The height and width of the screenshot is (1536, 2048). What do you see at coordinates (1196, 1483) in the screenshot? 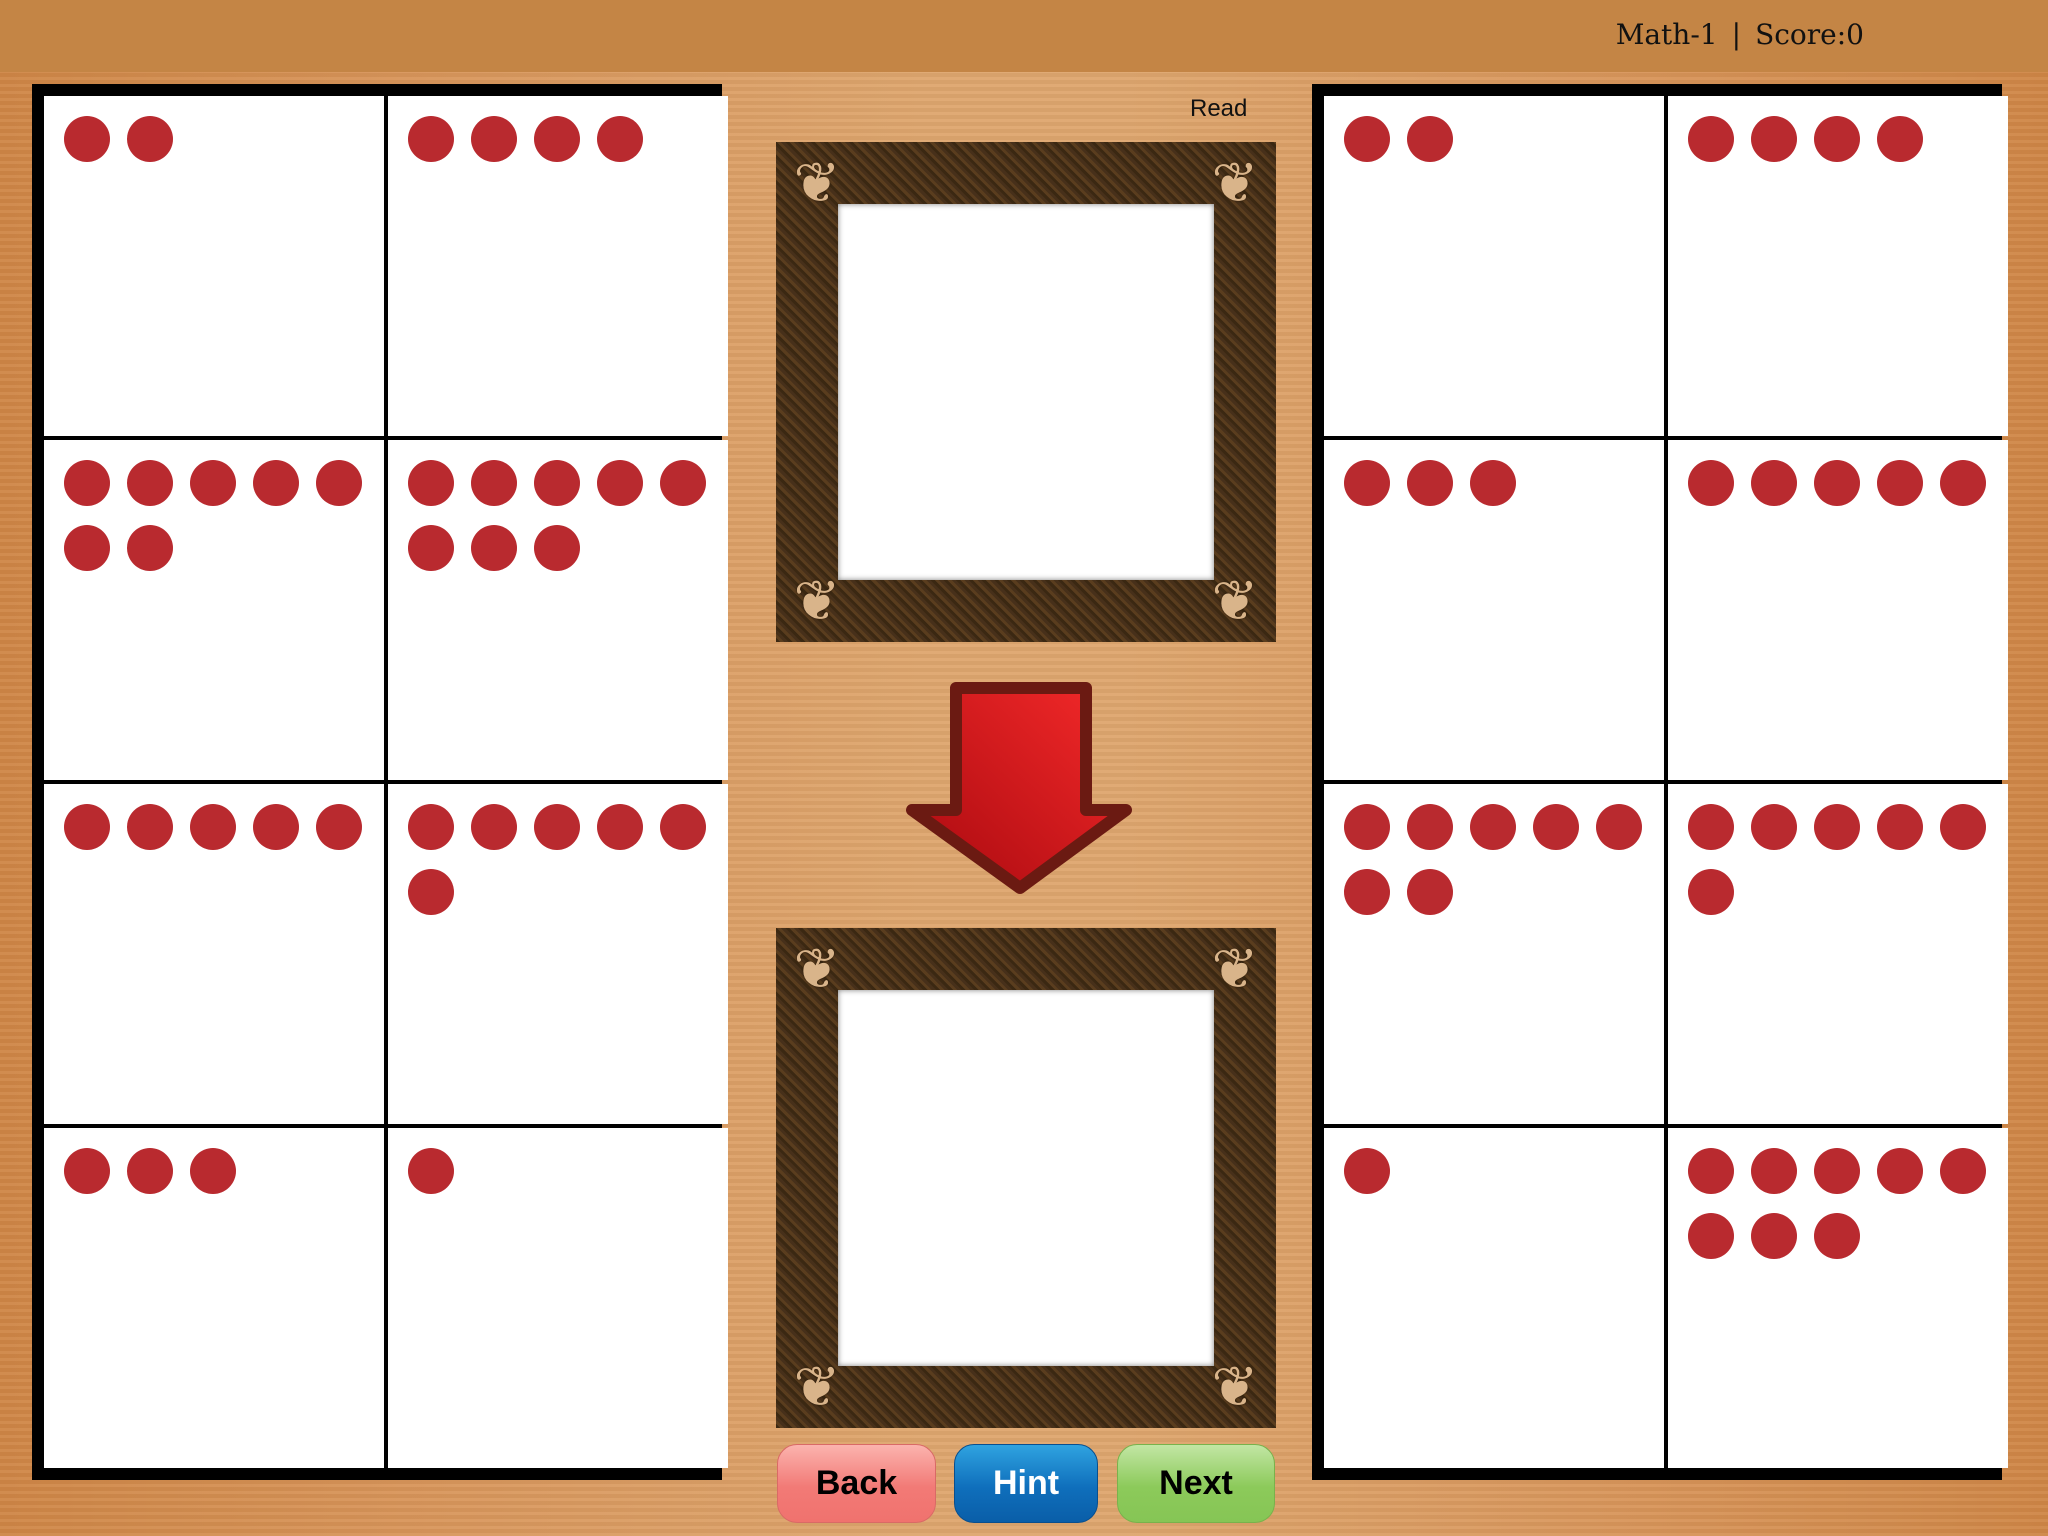
I see `next-button: Next` at bounding box center [1196, 1483].